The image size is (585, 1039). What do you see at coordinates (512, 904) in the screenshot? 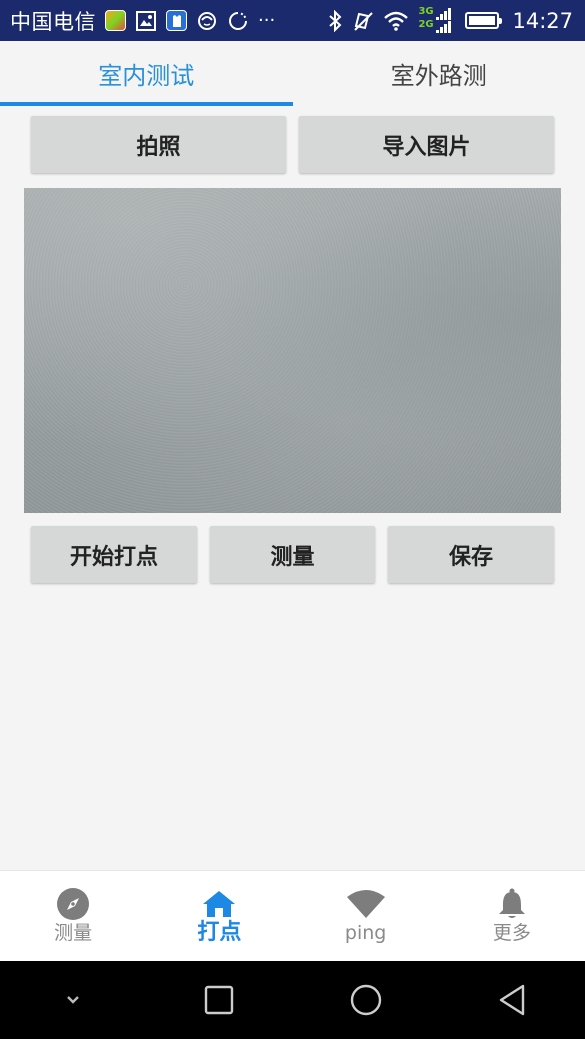
I see `bell-icon` at bounding box center [512, 904].